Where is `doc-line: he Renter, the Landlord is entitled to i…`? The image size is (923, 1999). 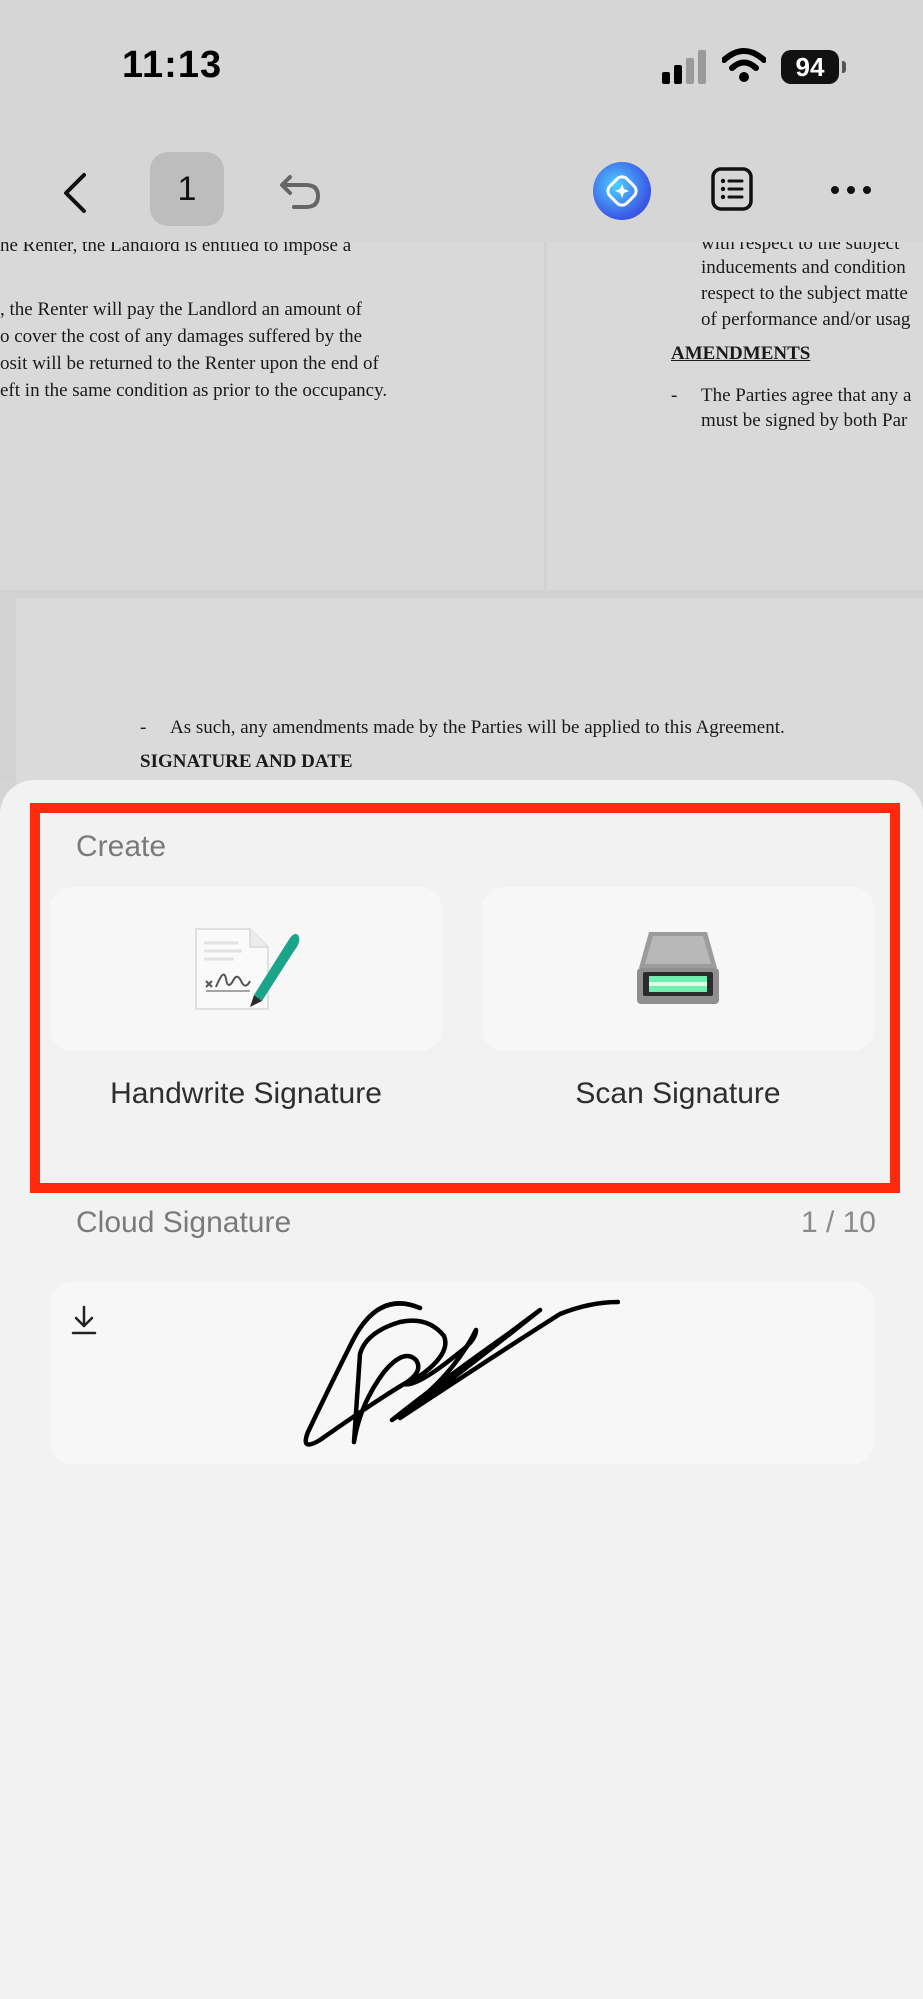
doc-line: he Renter, the Landlord is entitled to i… is located at coordinates (176, 249).